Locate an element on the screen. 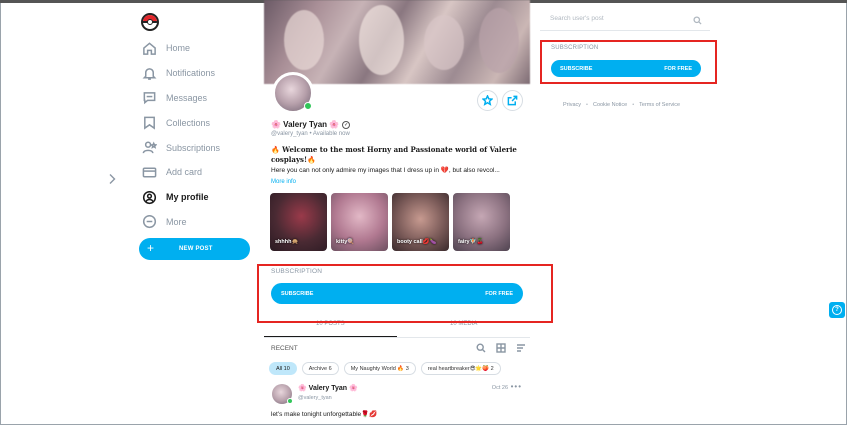  sidebar-item-home: Home is located at coordinates (202, 48).